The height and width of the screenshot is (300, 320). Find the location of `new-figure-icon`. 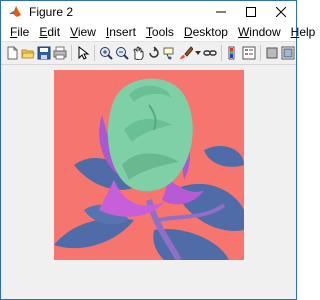

new-figure-icon is located at coordinates (12, 53).